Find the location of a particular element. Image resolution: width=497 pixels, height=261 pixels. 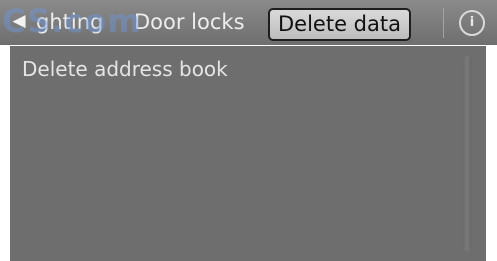

tab-door-locks: Door locks is located at coordinates (189, 22).